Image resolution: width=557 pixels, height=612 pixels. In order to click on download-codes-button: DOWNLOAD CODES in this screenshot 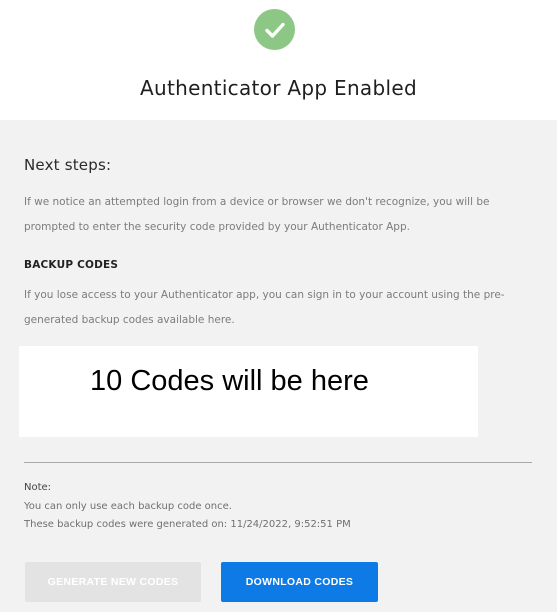, I will do `click(299, 582)`.